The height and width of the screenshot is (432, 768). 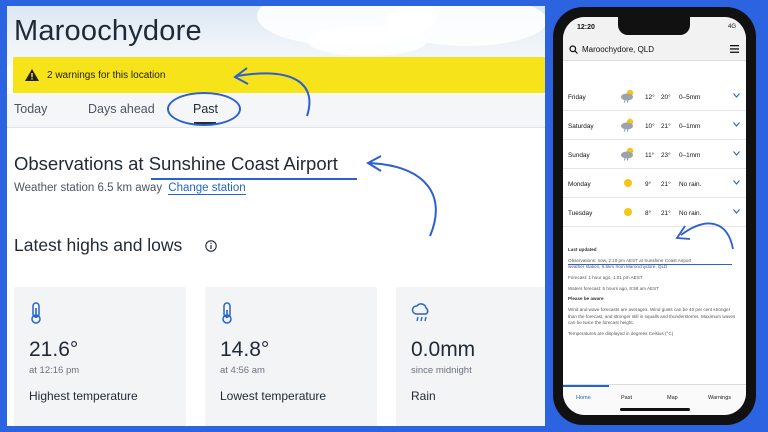 What do you see at coordinates (335, 152) in the screenshot?
I see `annotation-arrows` at bounding box center [335, 152].